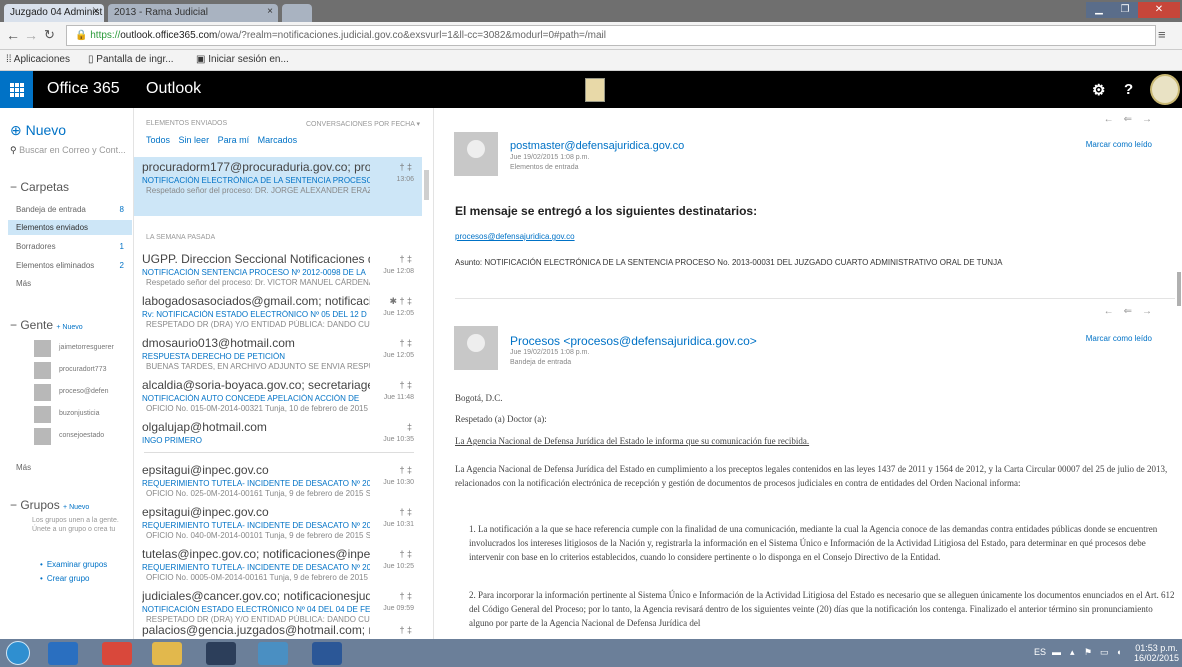  Describe the element at coordinates (161, 12) in the screenshot. I see `tab-label: 2013 - Rama Judicial` at that location.